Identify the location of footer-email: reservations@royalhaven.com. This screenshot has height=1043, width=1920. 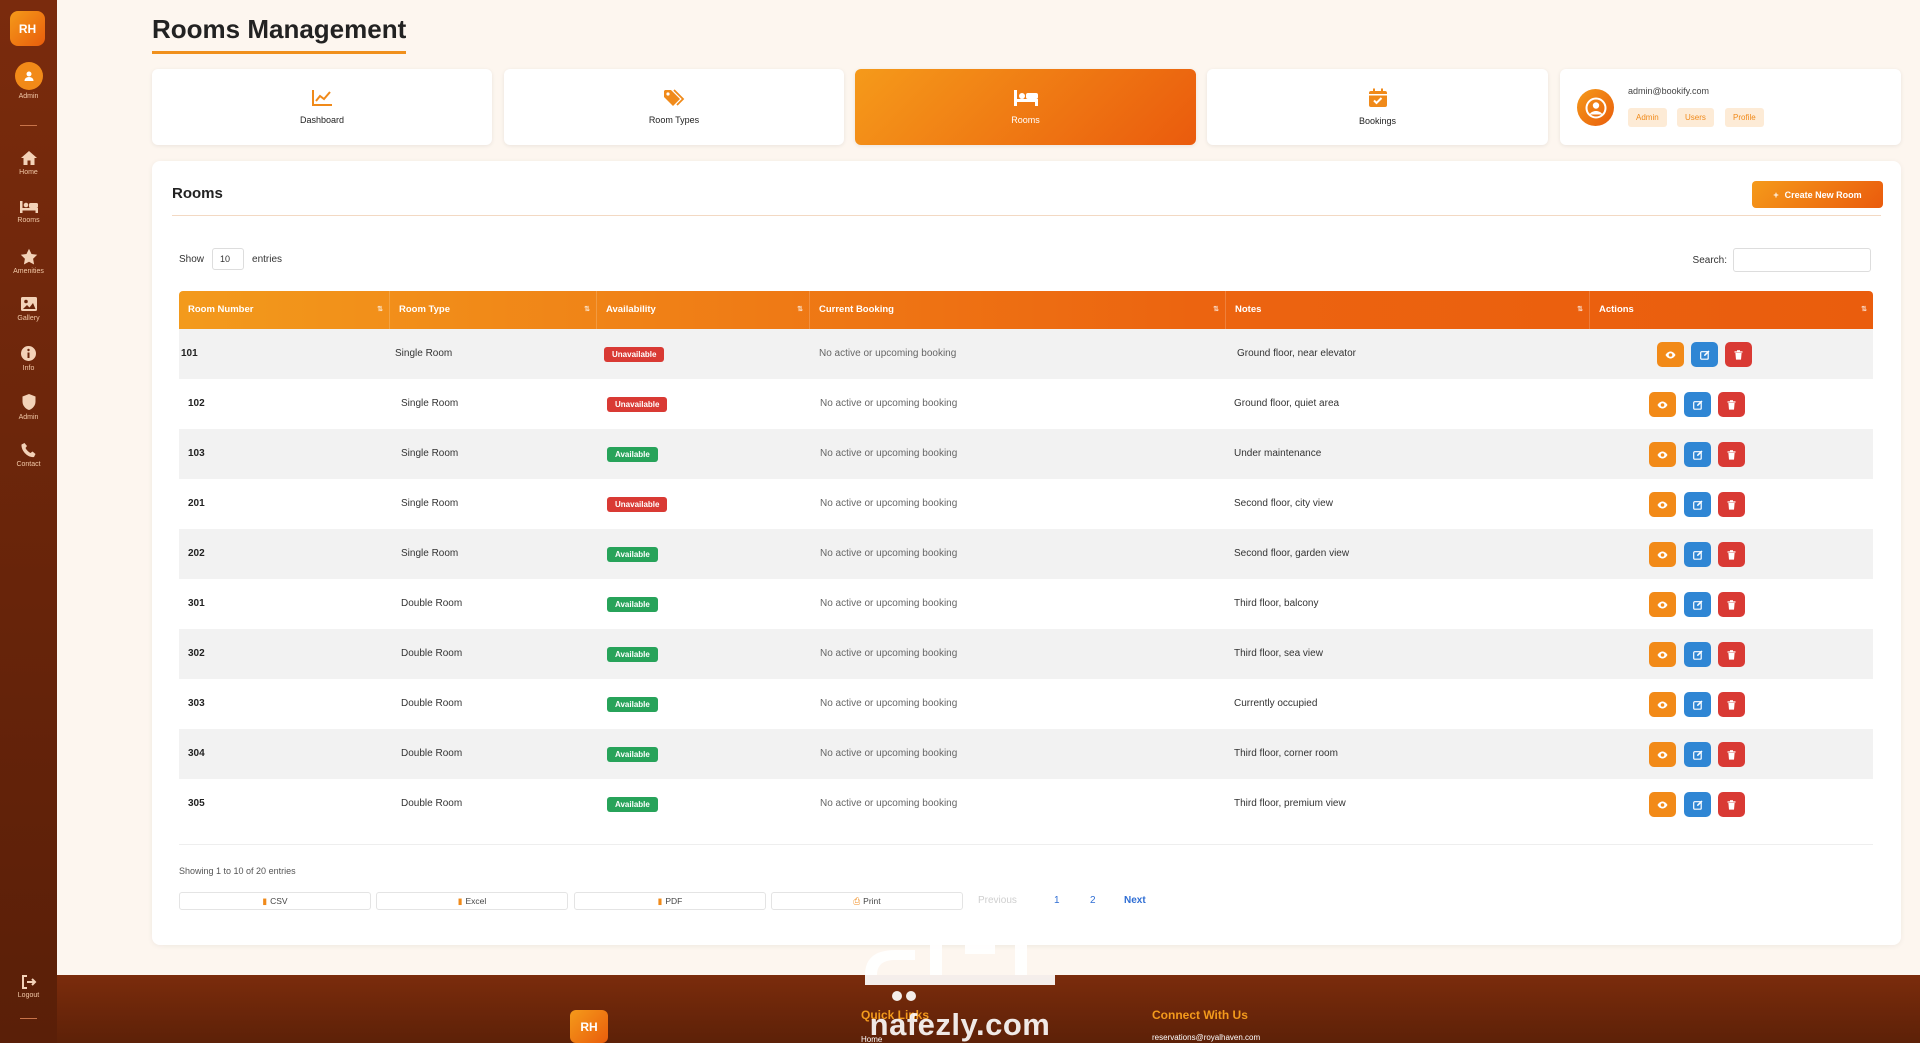
(1206, 1037).